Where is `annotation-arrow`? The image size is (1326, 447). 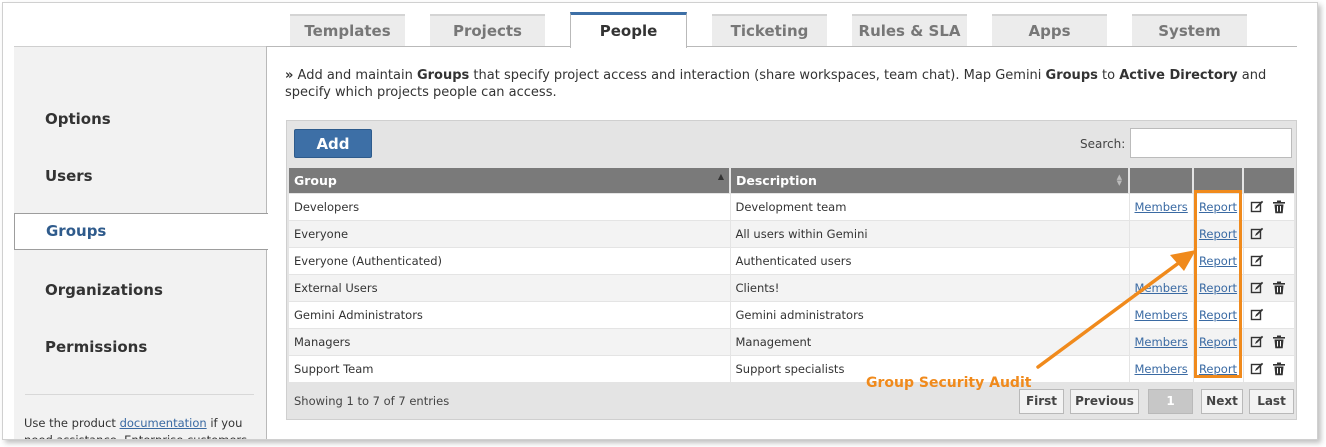 annotation-arrow is located at coordinates (1116, 309).